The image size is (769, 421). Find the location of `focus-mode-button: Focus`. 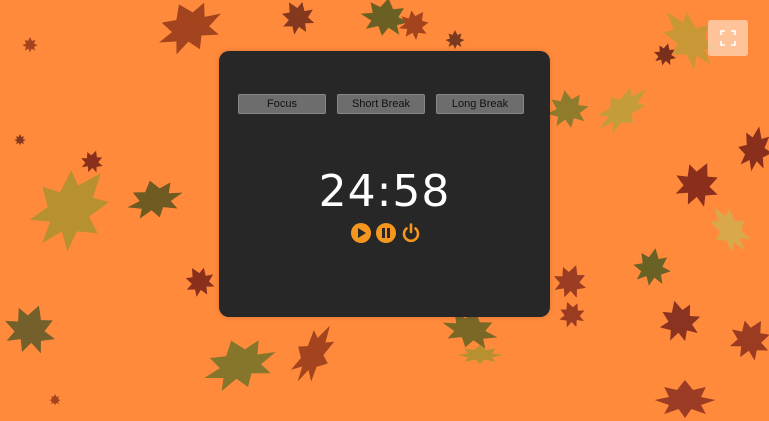

focus-mode-button: Focus is located at coordinates (282, 104).